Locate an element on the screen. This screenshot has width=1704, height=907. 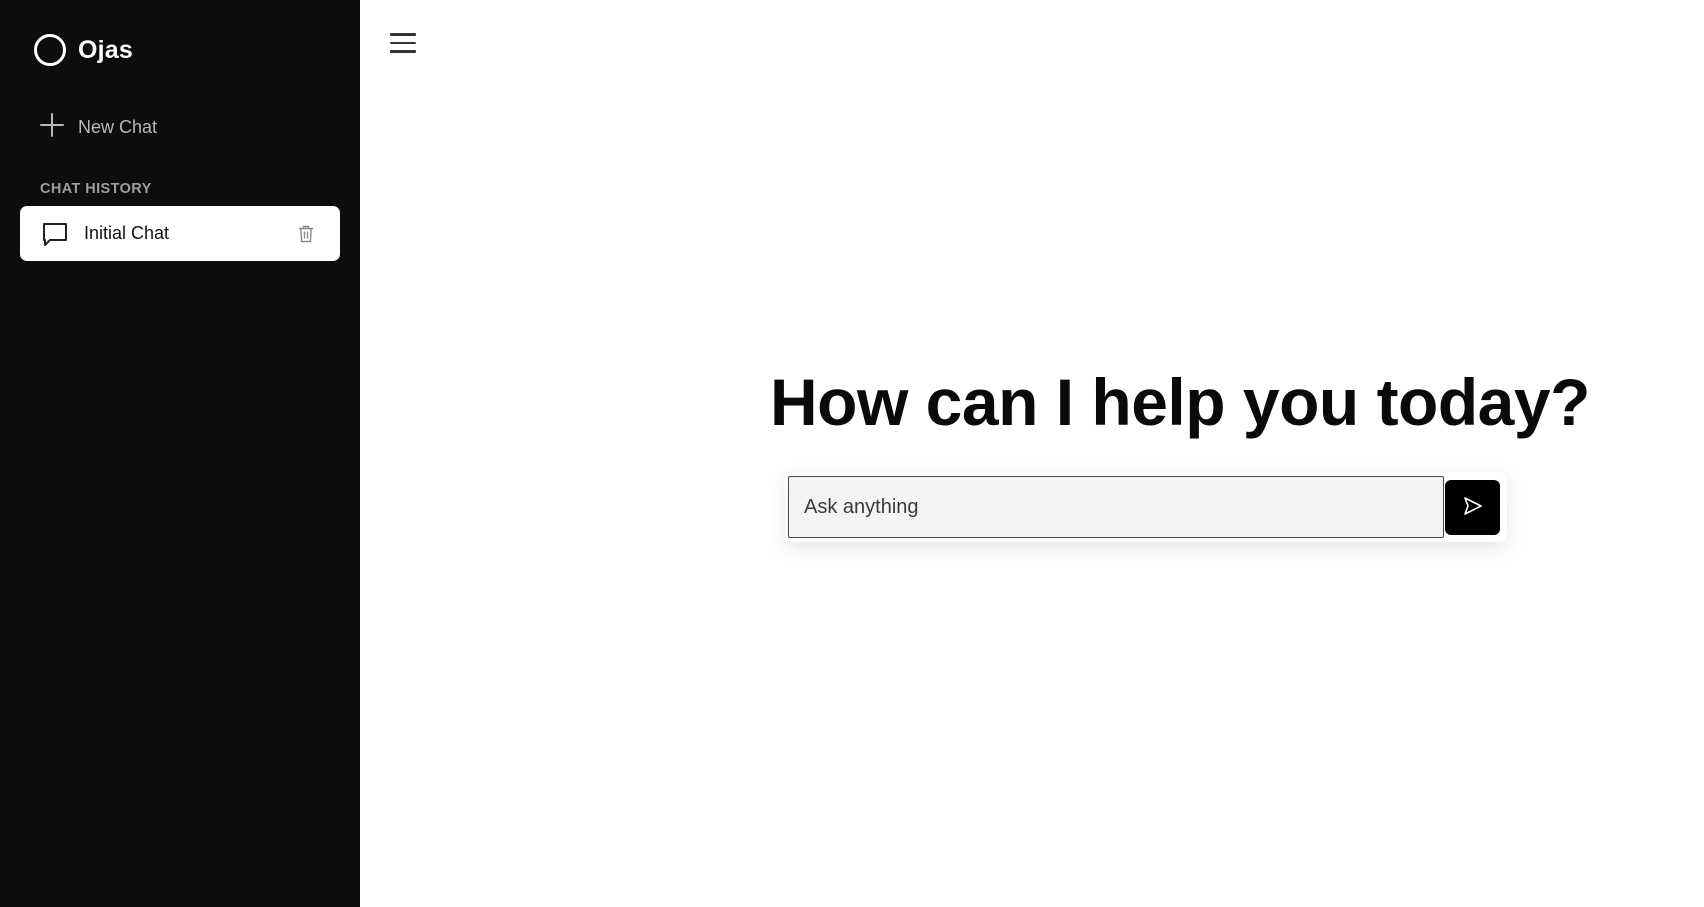
hero-title: How can I help you today? is located at coordinates (1180, 402).